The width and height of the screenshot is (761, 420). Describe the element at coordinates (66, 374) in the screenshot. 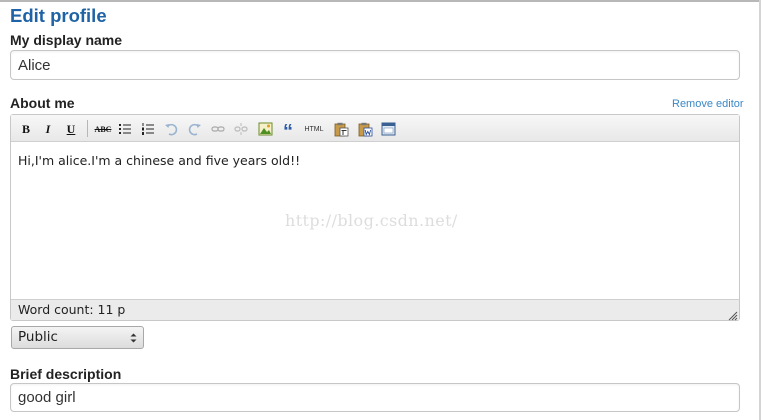

I see `brief-description-label: Brief description` at that location.